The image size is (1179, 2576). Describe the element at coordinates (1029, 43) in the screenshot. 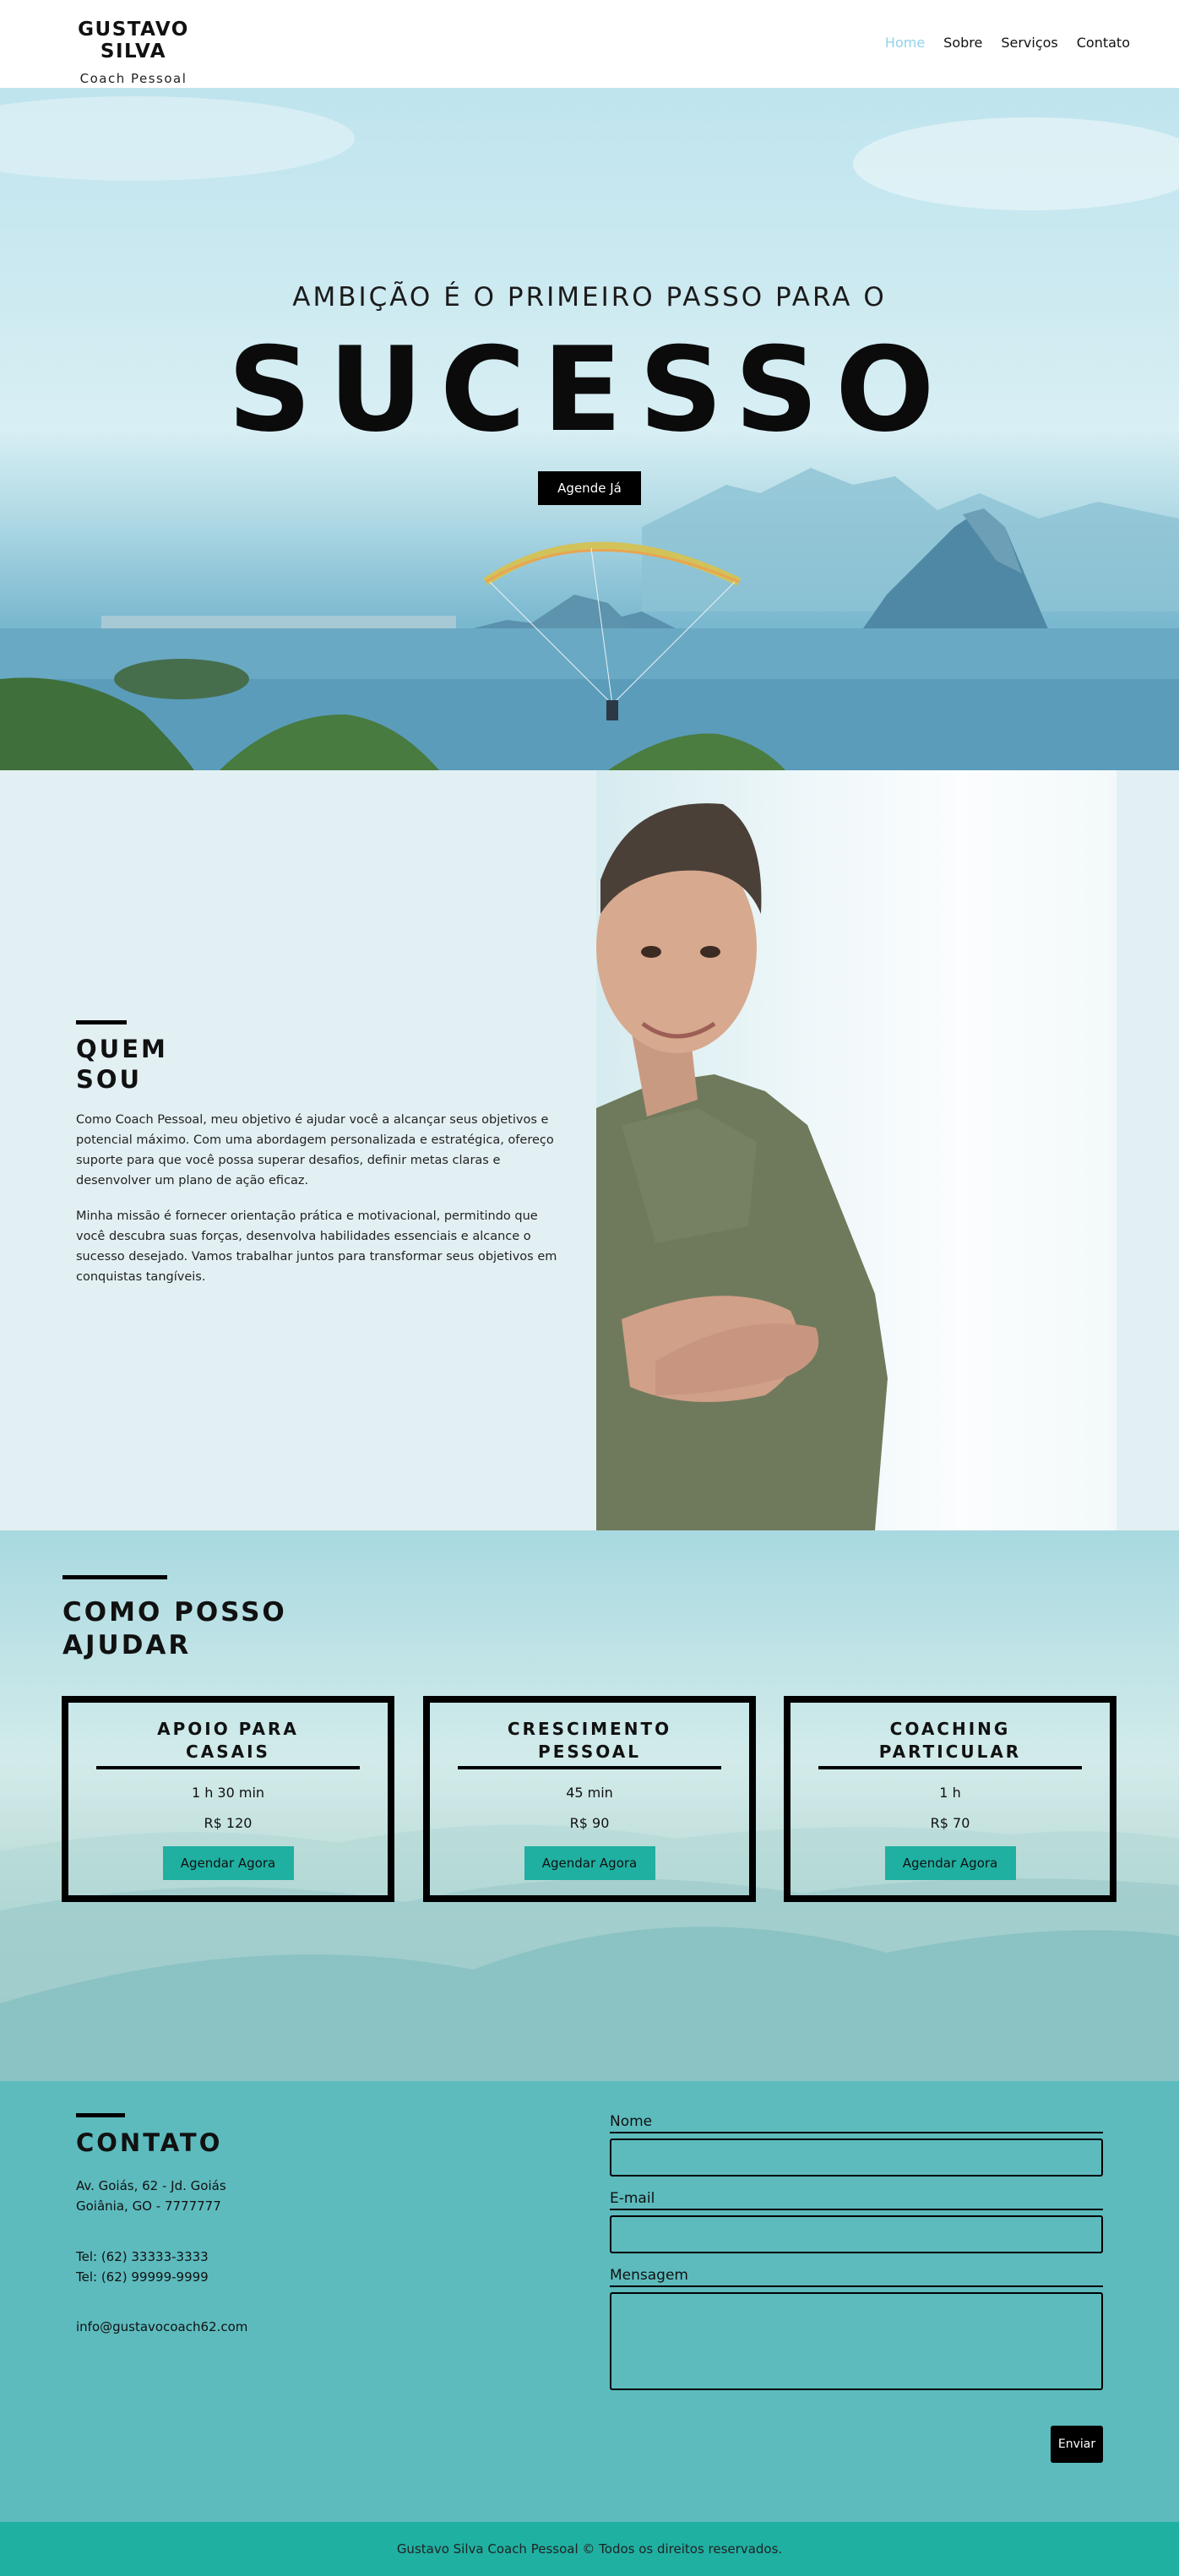

I see `nav-servicos: Serviços` at that location.